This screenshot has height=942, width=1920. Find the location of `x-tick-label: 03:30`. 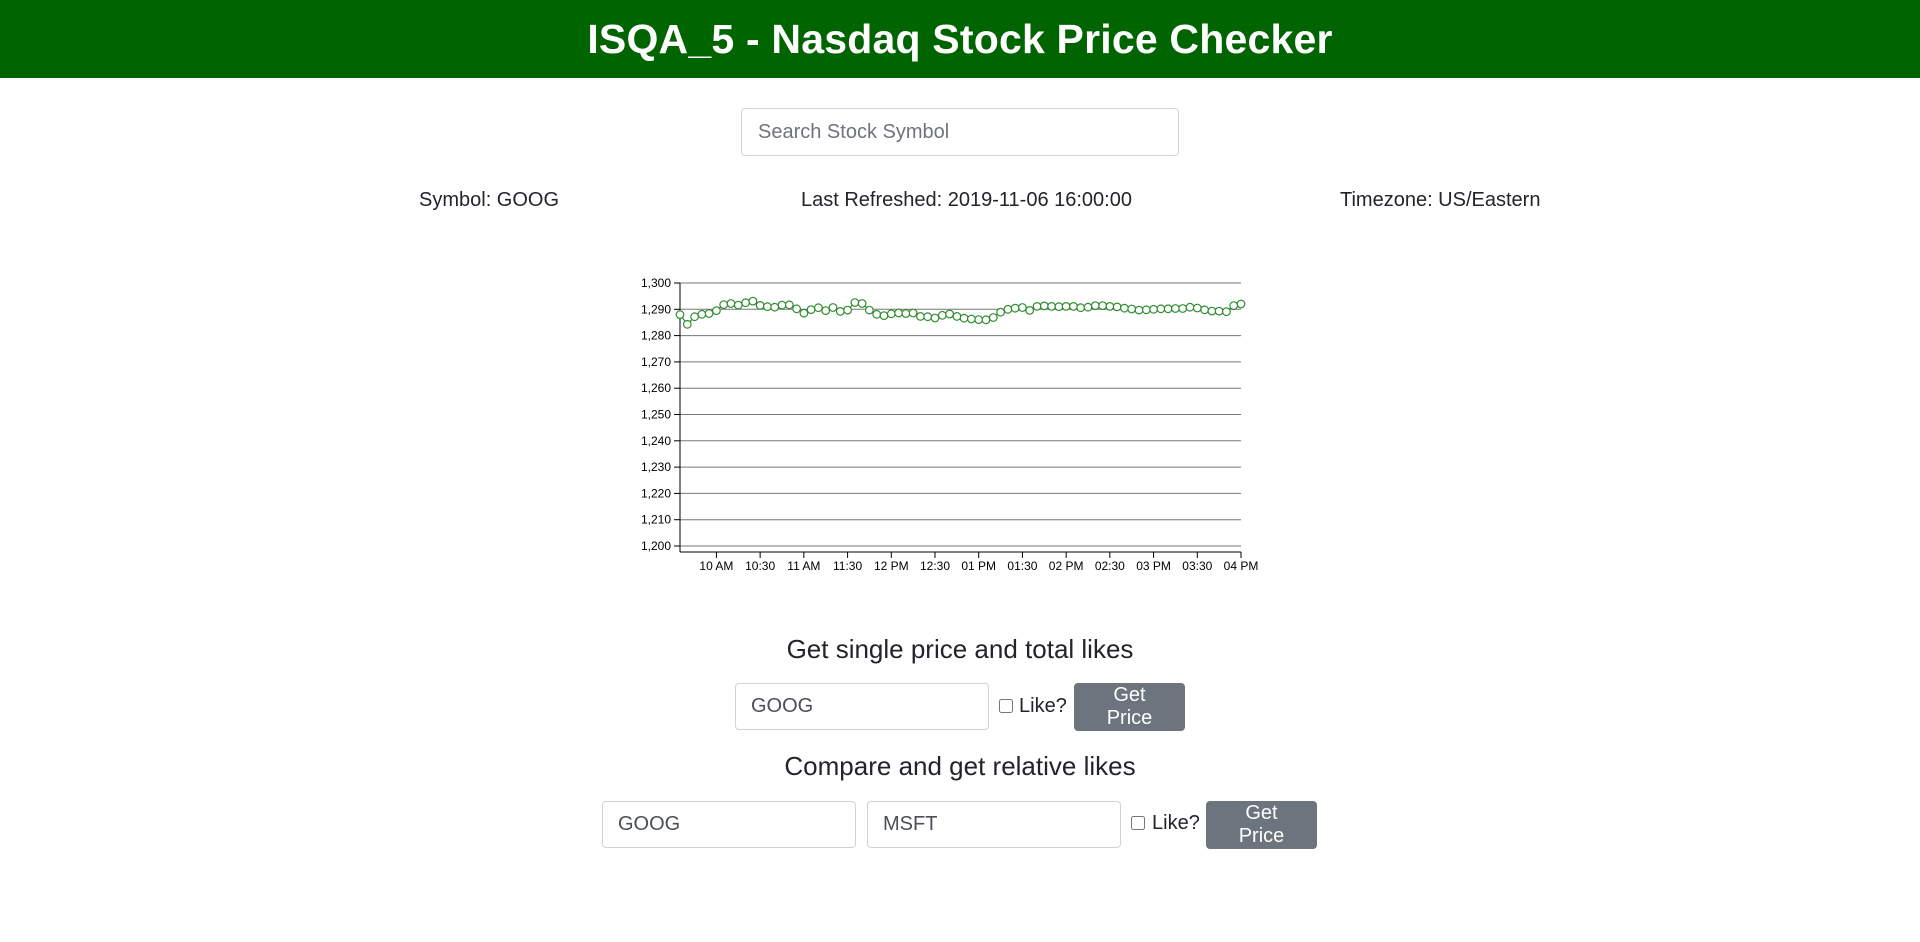

x-tick-label: 03:30 is located at coordinates (1197, 566).